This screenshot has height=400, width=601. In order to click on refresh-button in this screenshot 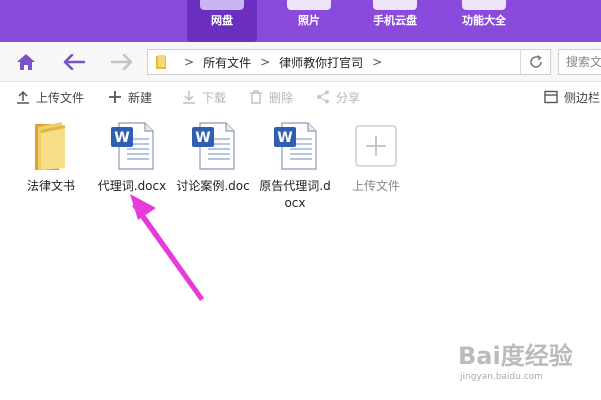, I will do `click(535, 62)`.